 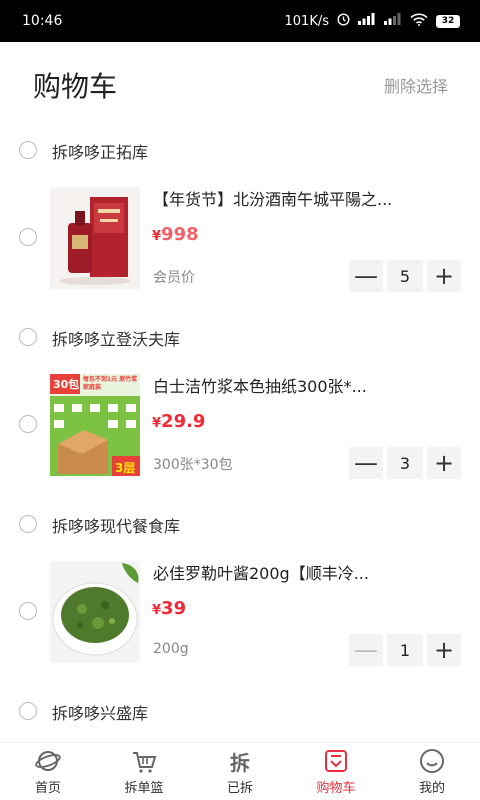 I want to click on tab-home: 首页, so click(x=48, y=771).